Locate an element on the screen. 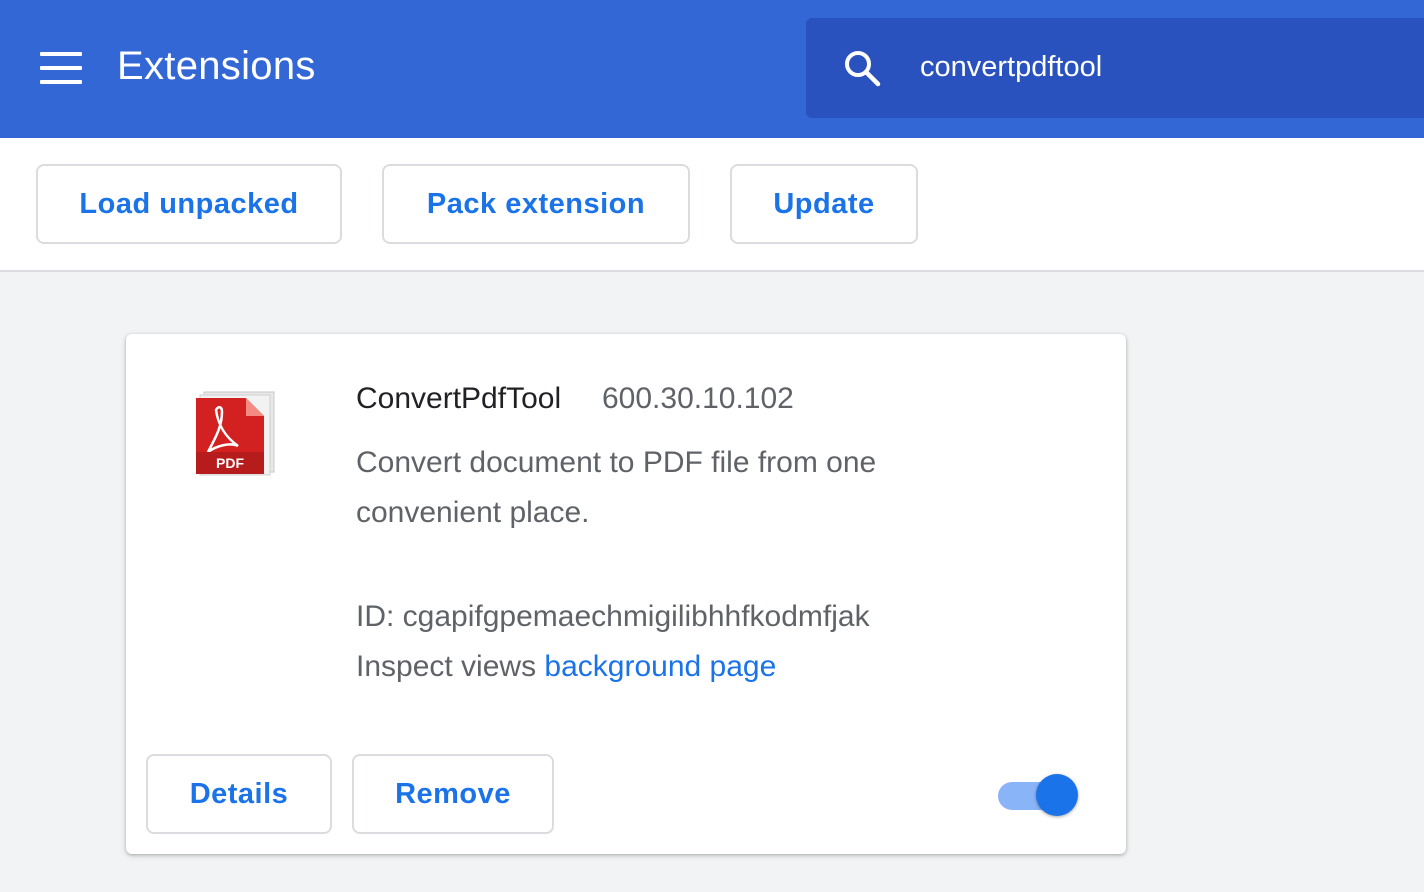  load-unpacked-button: Load unpacked is located at coordinates (189, 204).